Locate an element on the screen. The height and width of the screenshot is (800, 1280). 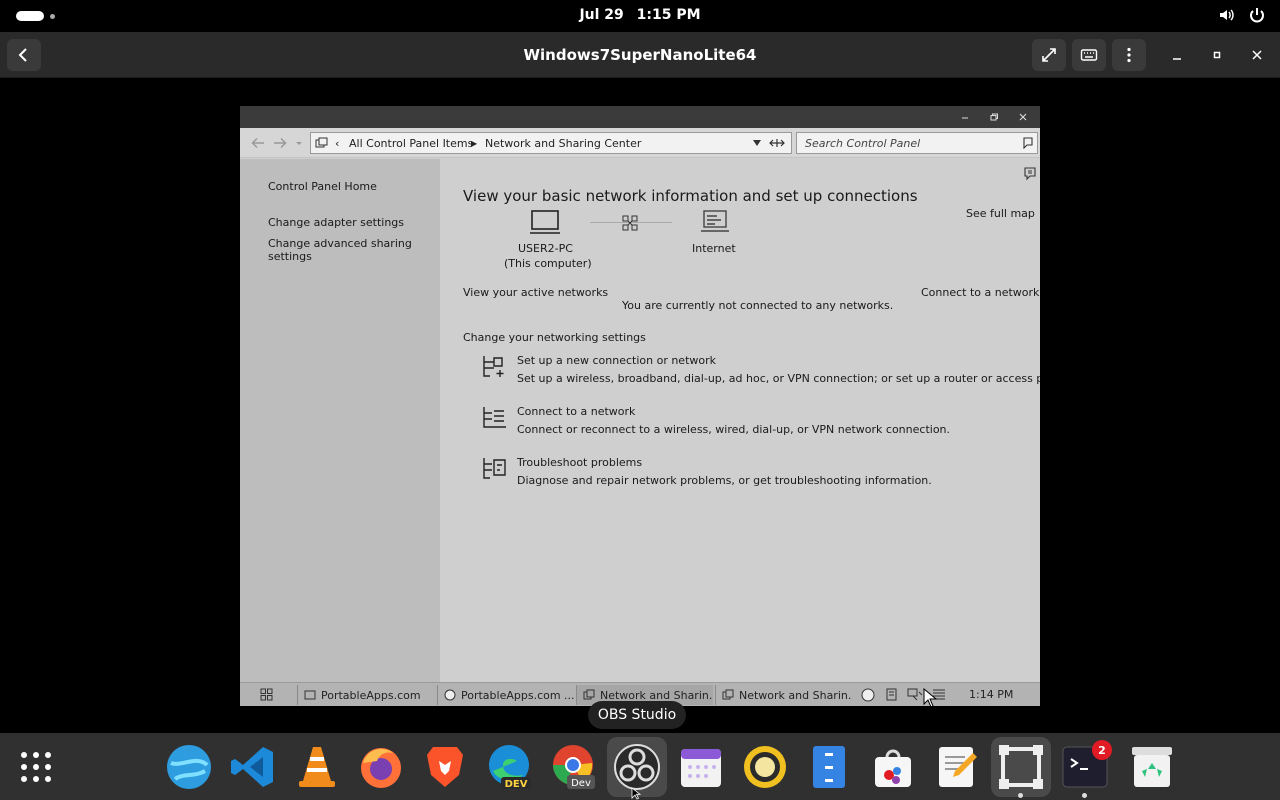
dock-app-chrome-dev: Dev is located at coordinates (573, 767).